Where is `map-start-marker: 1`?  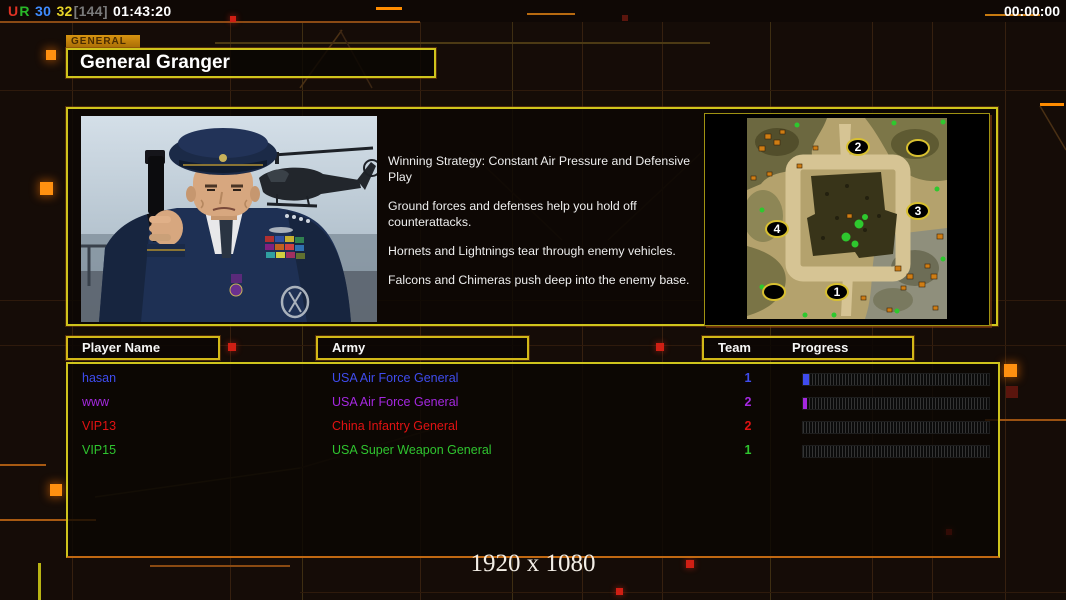 map-start-marker: 1 is located at coordinates (837, 292).